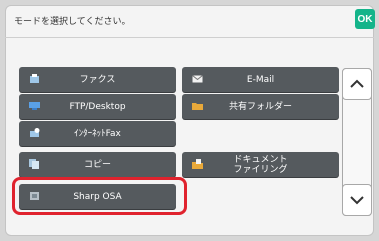 This screenshot has height=241, width=379. I want to click on ftp-desktop-icon, so click(34, 106).